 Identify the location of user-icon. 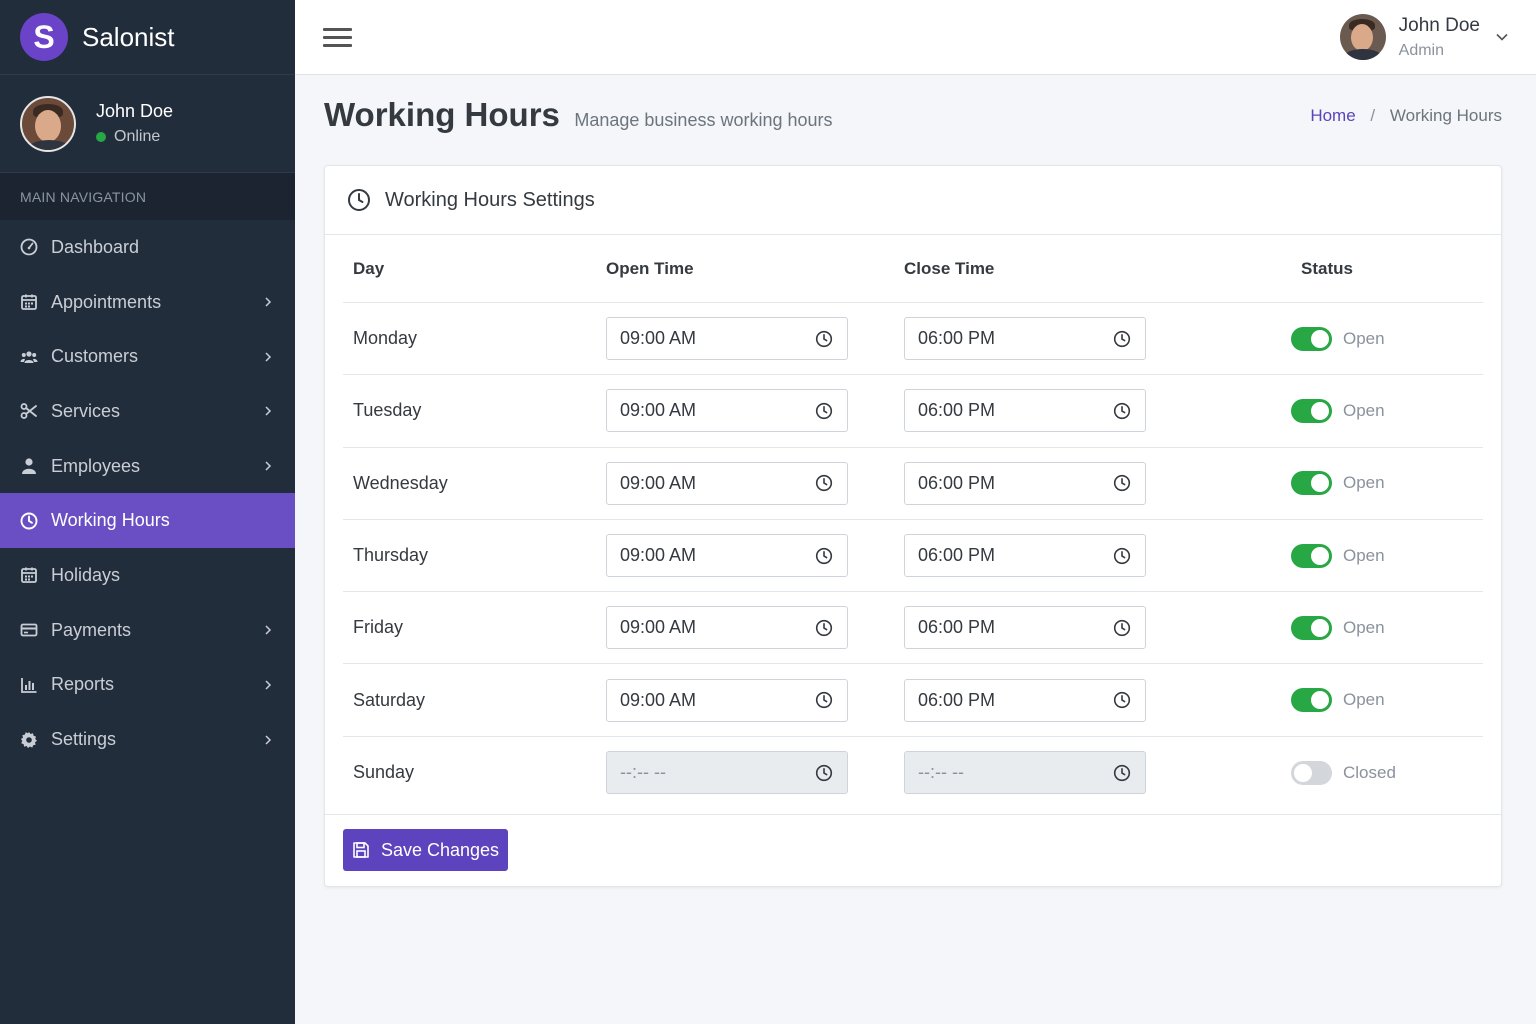
(29, 466).